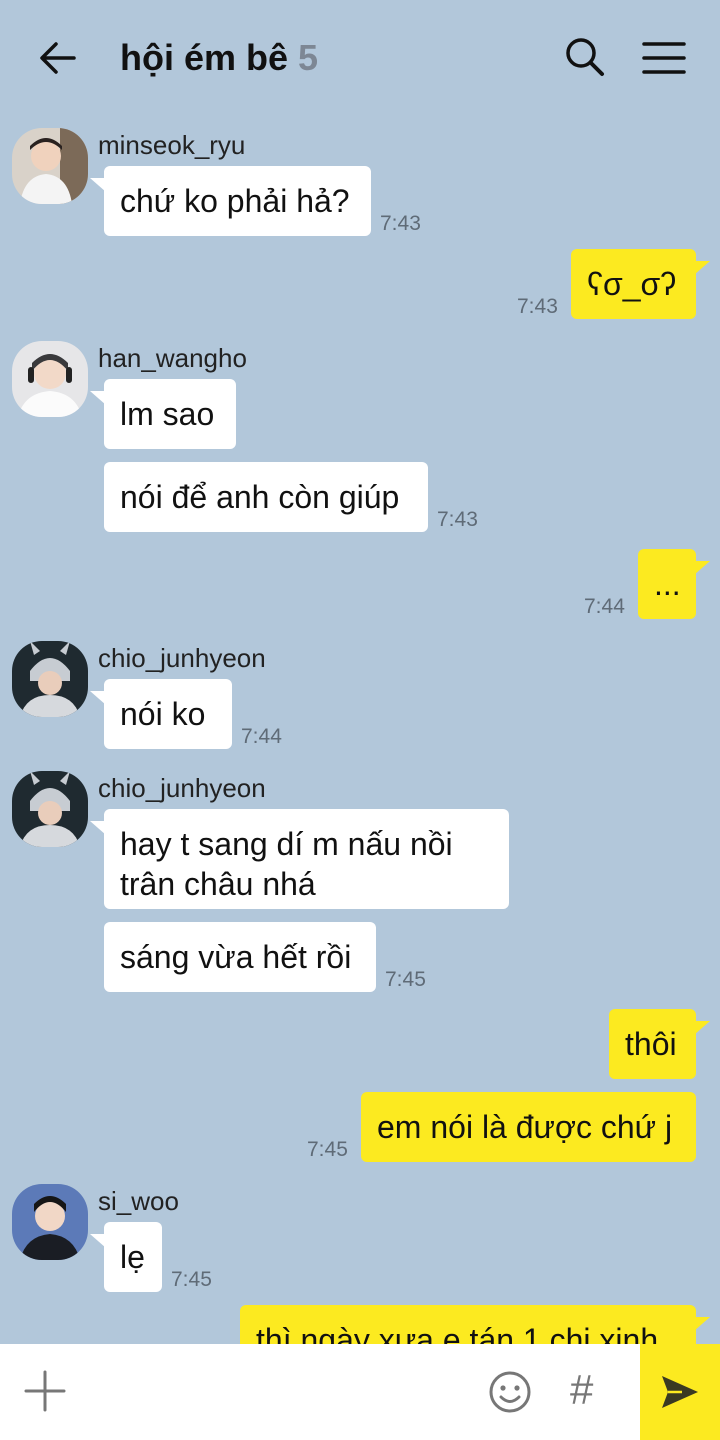 The height and width of the screenshot is (1440, 720). I want to click on message-bubble: chứ ko phải hả?, so click(237, 201).